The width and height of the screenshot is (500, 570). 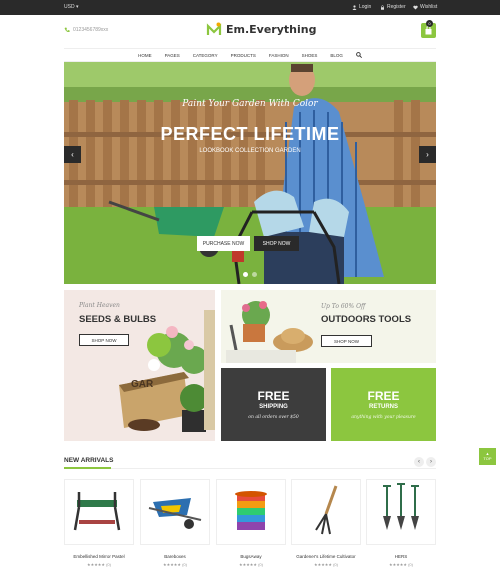 What do you see at coordinates (429, 7) in the screenshot?
I see `wishlist-label: Wishlist` at bounding box center [429, 7].